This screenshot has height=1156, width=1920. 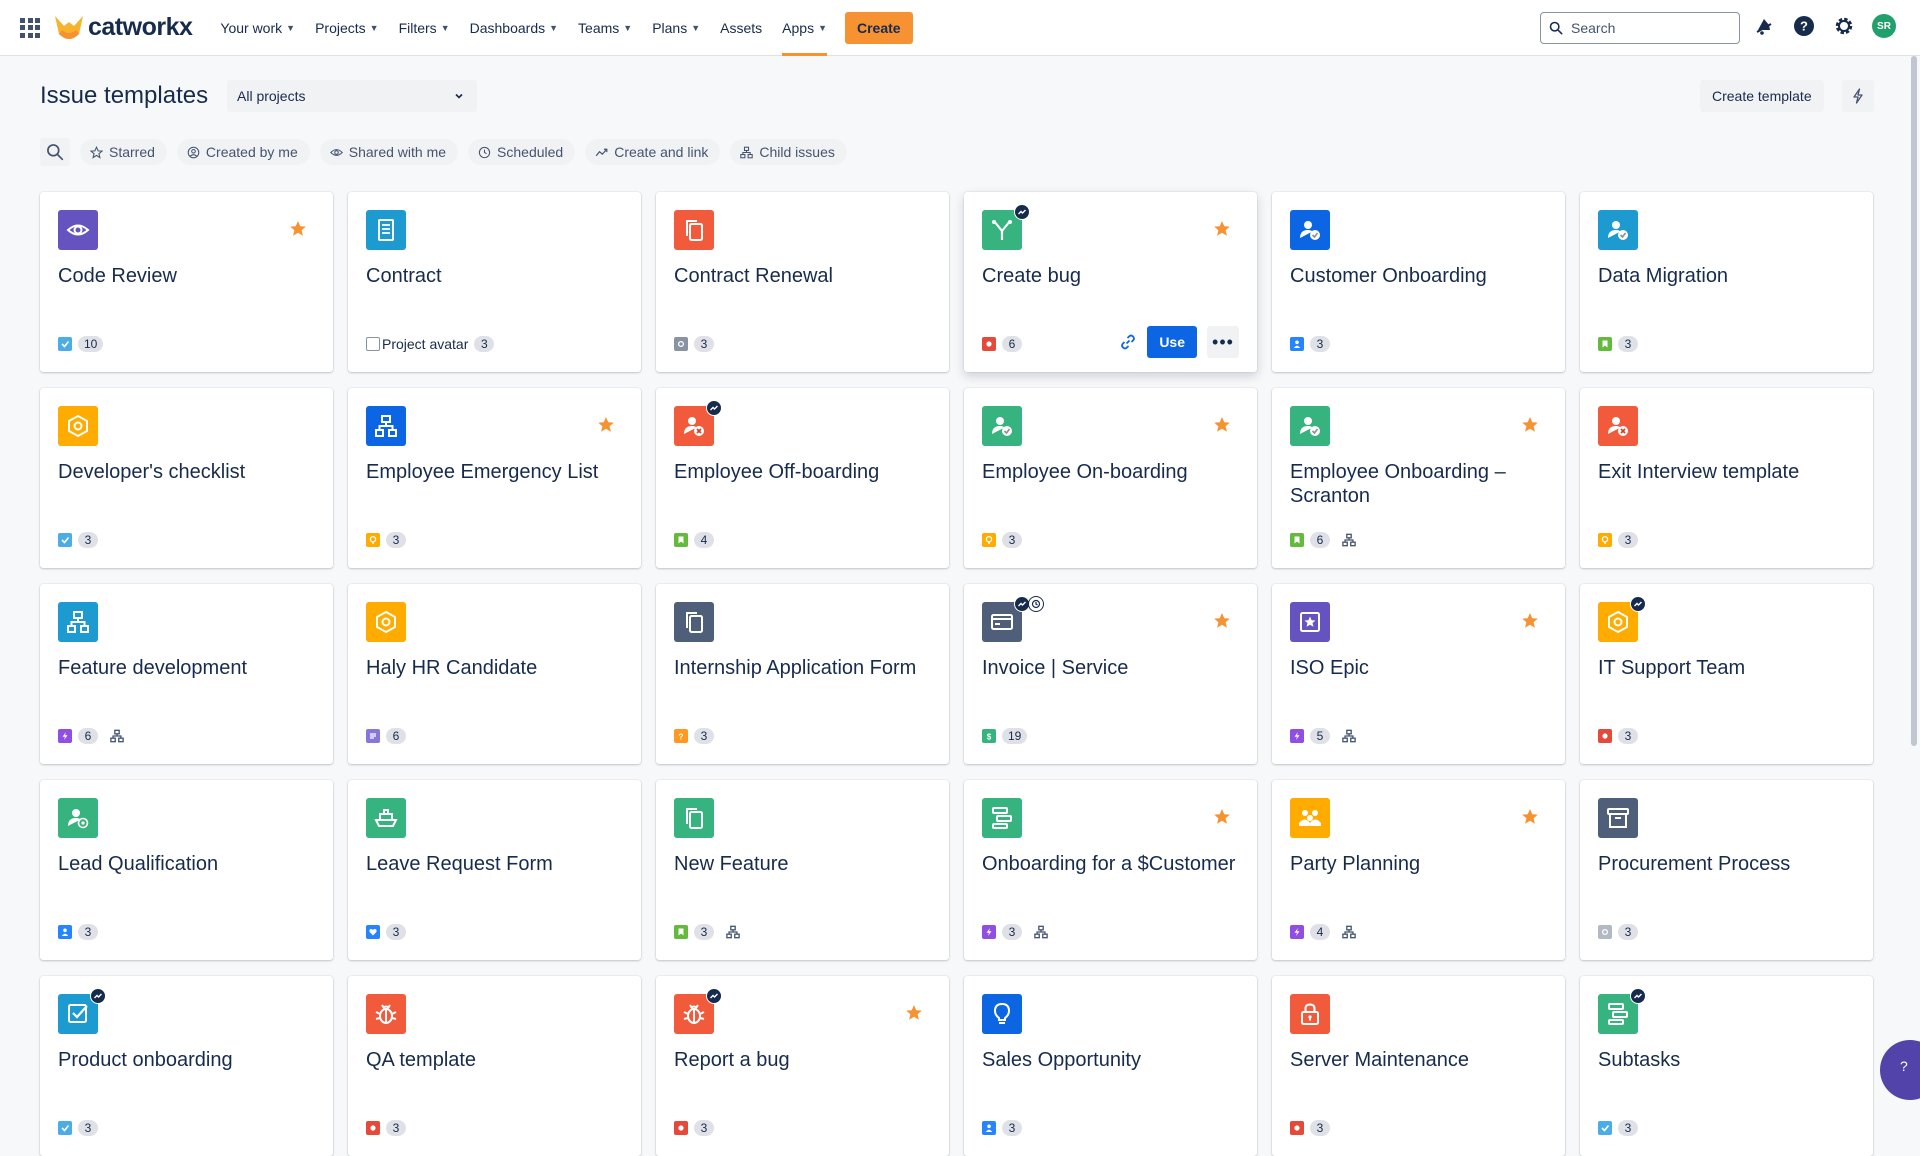 I want to click on chevron-down-icon, so click(x=459, y=96).